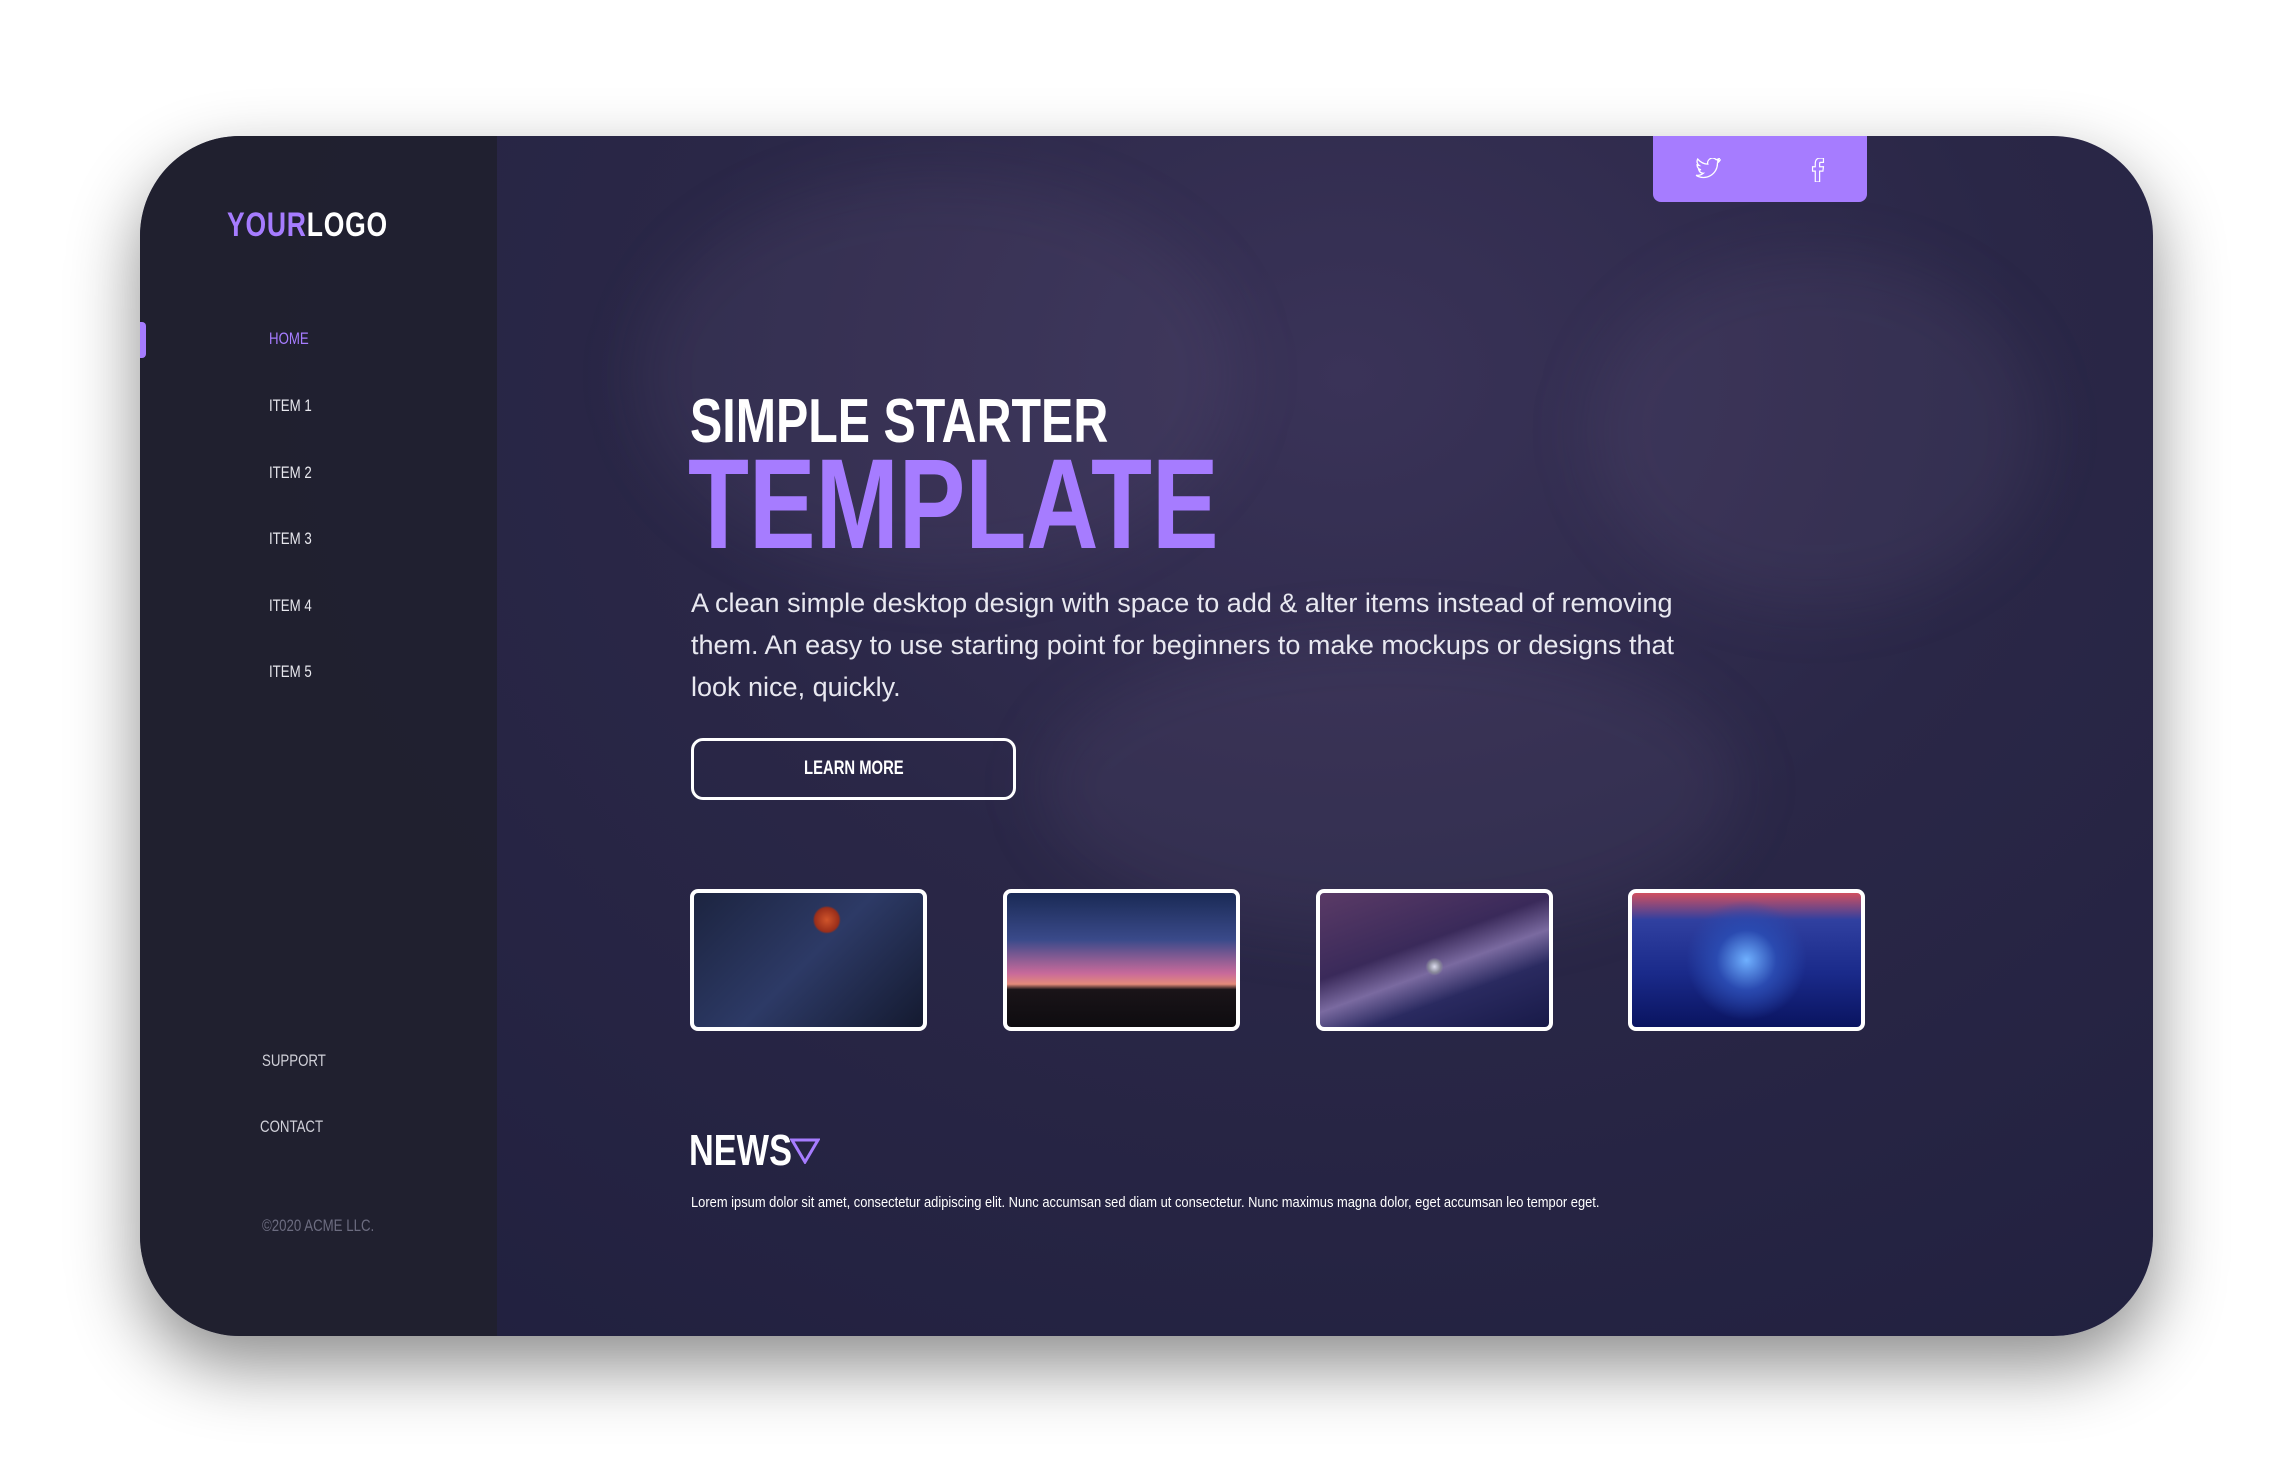  Describe the element at coordinates (294, 1060) in the screenshot. I see `support-label: SUPPORT` at that location.